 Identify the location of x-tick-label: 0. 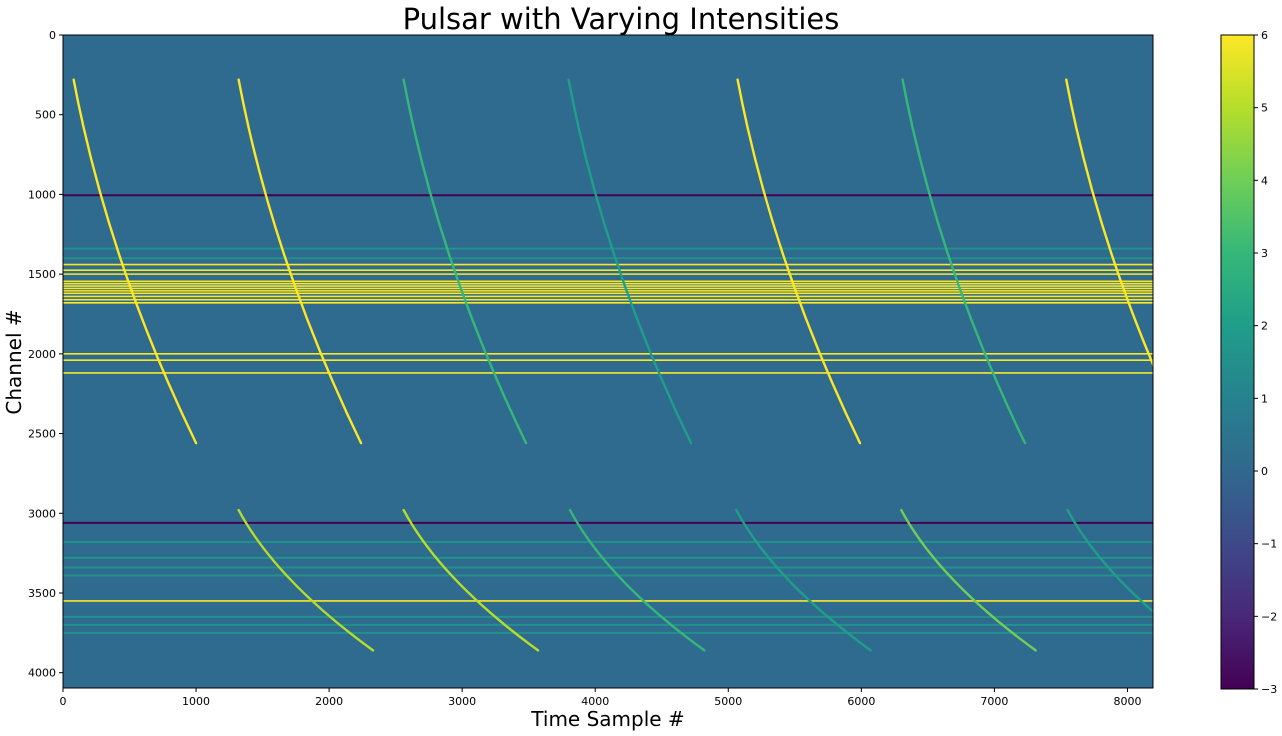
(63, 701).